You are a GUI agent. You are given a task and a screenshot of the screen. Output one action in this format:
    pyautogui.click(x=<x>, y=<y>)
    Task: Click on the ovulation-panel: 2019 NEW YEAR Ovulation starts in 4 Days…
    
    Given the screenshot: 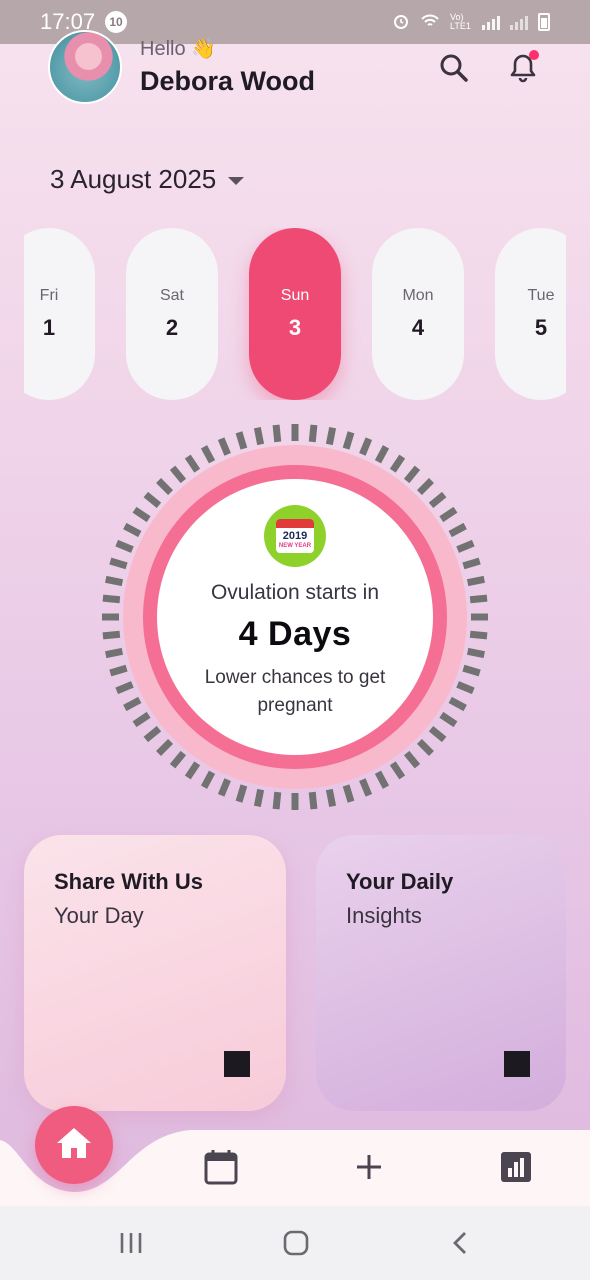 What is the action you would take?
    pyautogui.click(x=295, y=617)
    